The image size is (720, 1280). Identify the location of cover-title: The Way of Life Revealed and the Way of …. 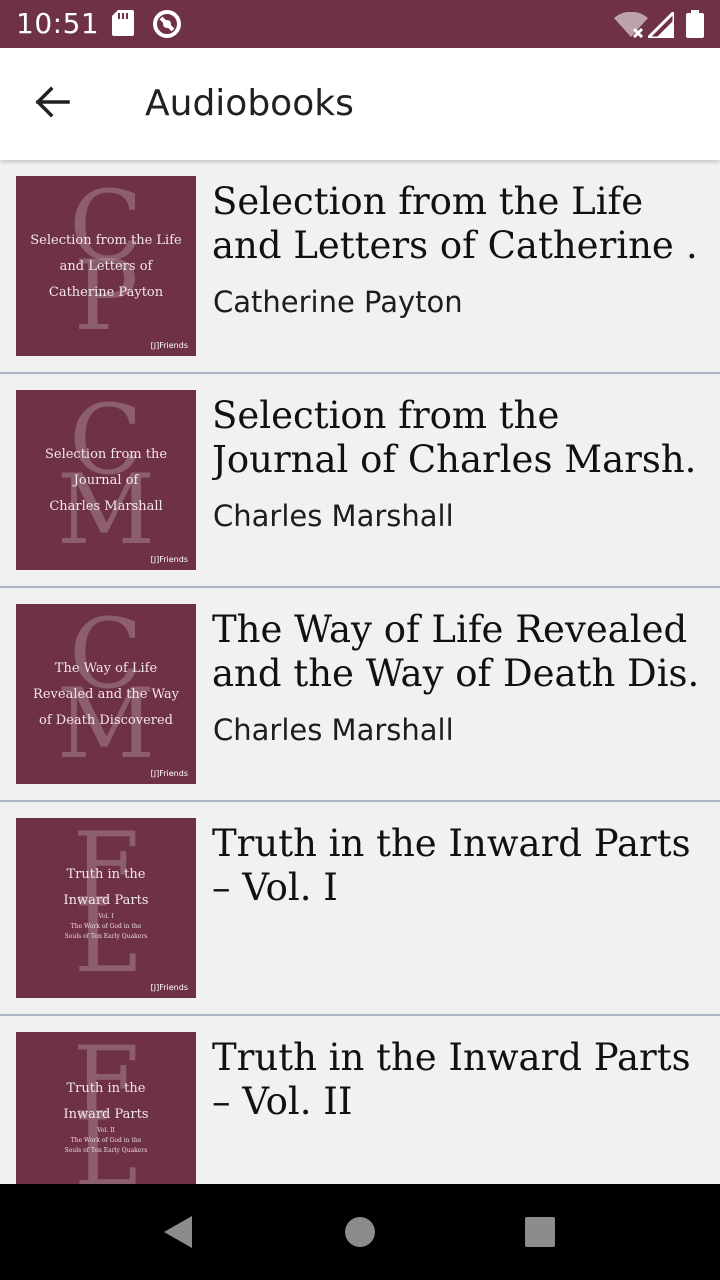
(106, 694).